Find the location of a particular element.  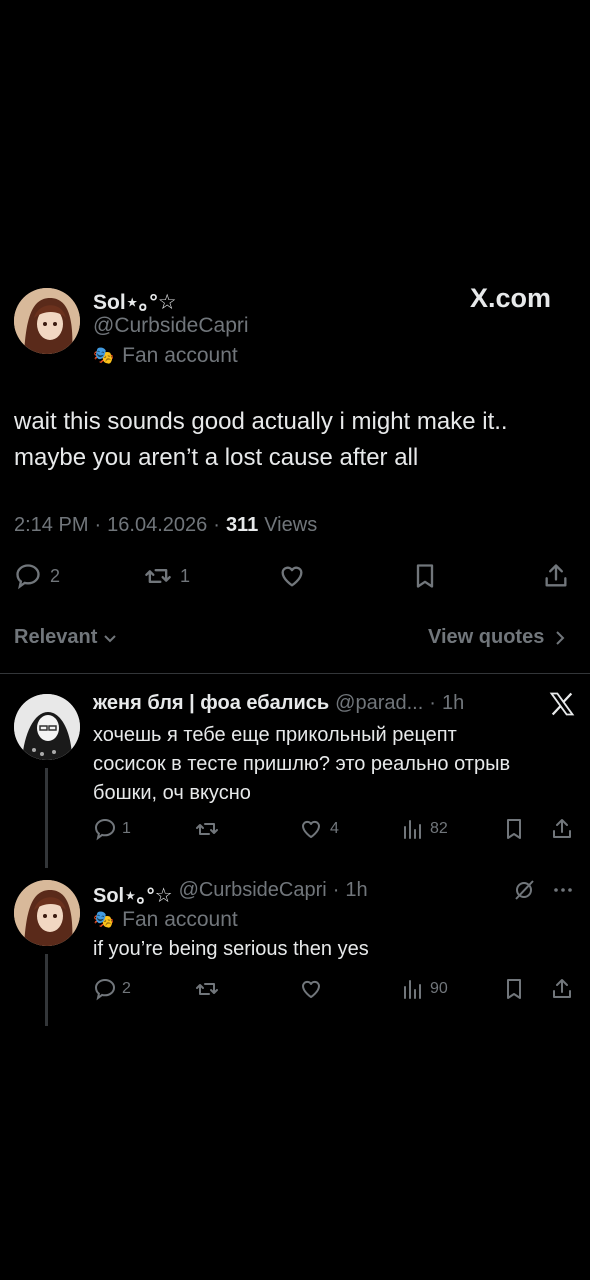

repost-button: 1 is located at coordinates (167, 576).